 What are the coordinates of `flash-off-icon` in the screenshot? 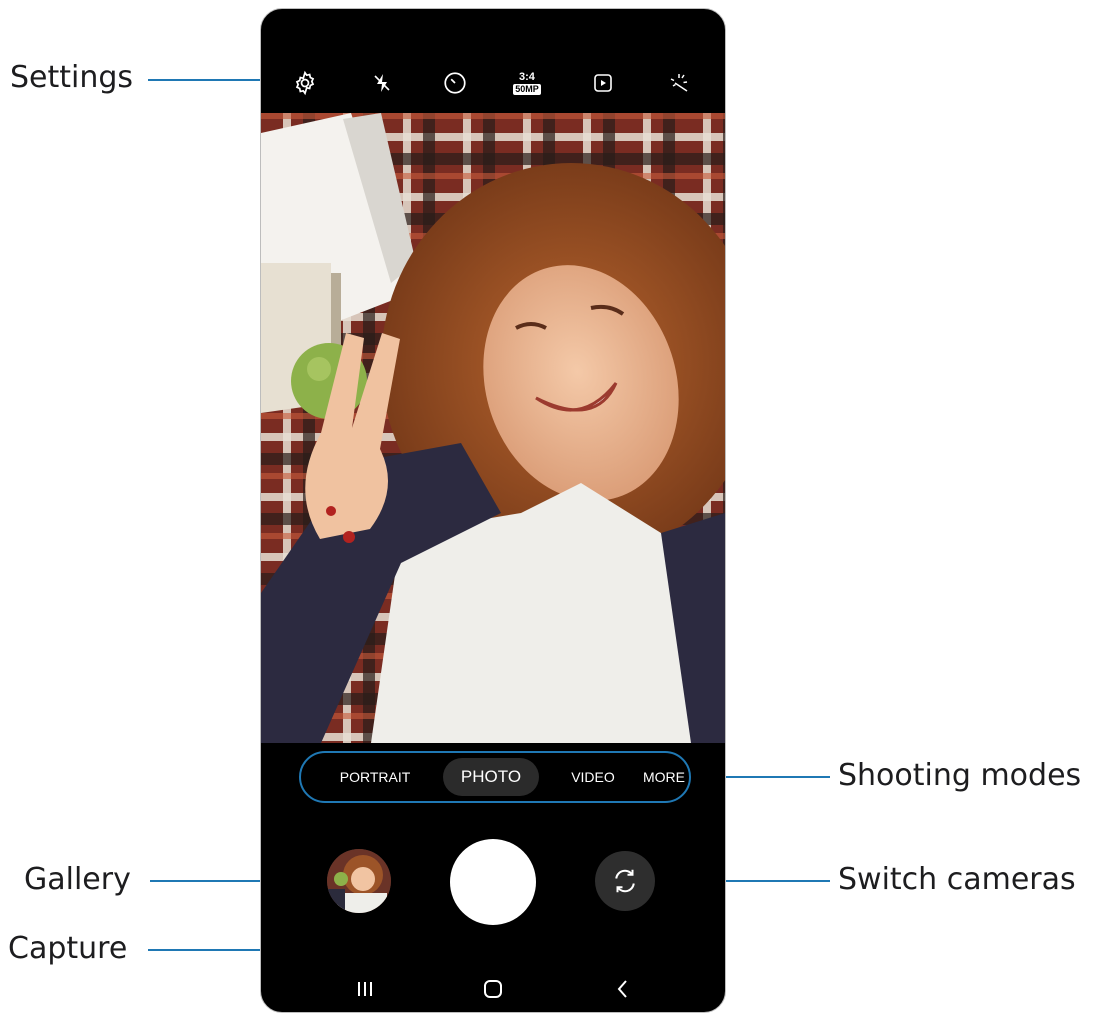 It's located at (382, 83).